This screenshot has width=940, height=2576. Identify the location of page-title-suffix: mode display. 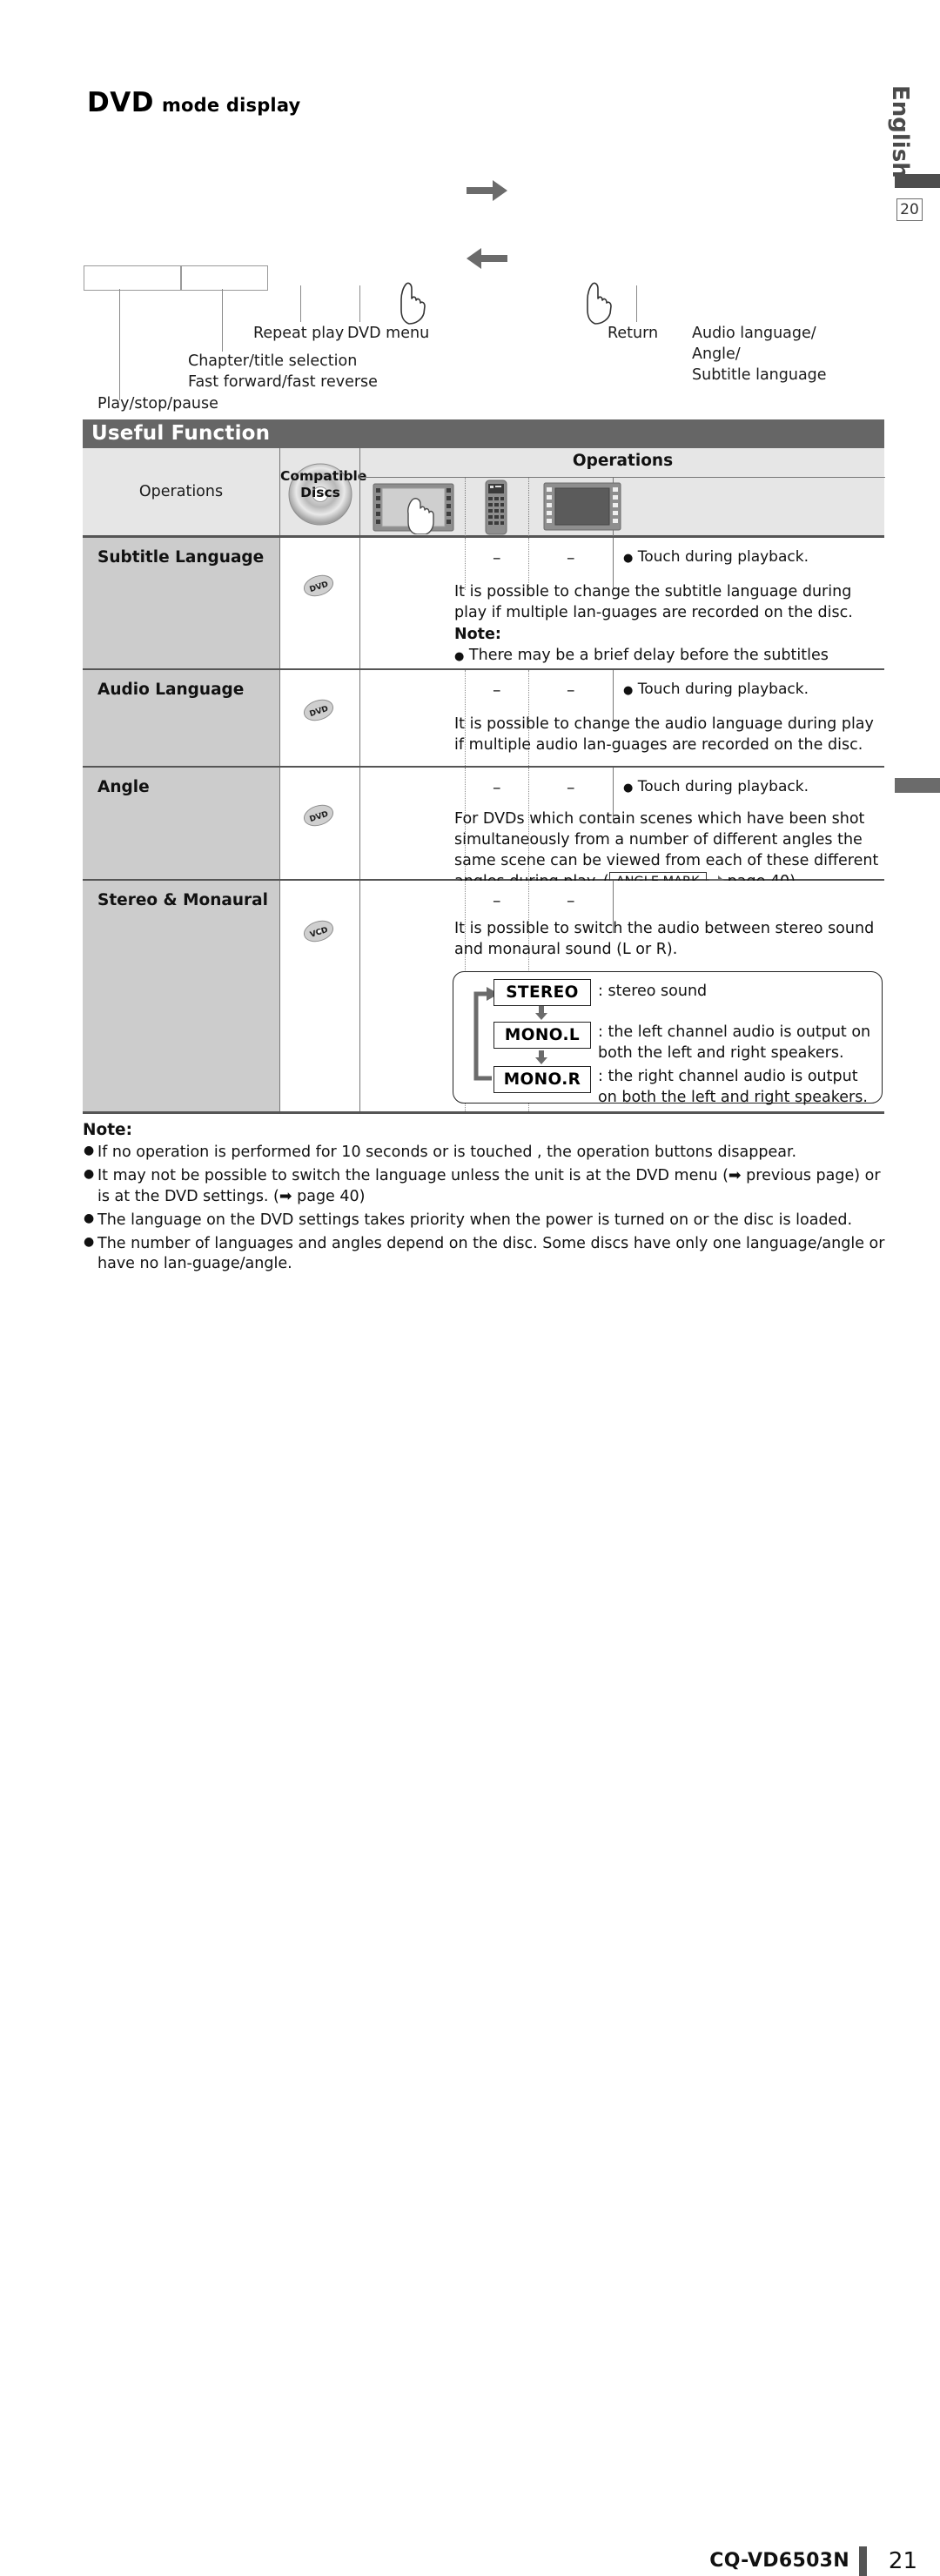
(231, 106).